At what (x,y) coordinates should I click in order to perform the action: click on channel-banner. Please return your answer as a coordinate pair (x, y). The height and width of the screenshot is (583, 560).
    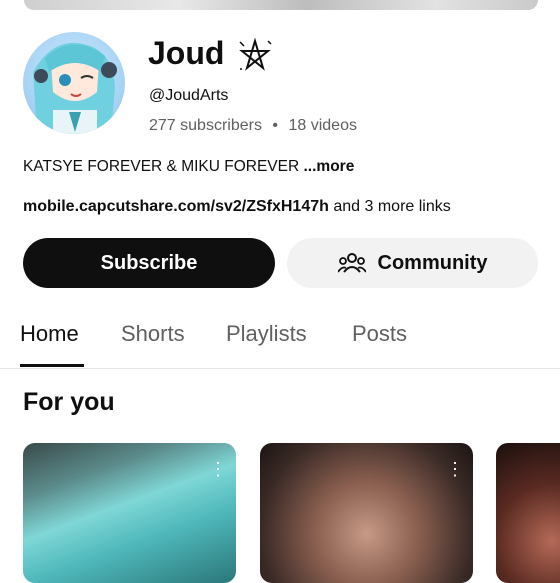
    Looking at the image, I should click on (281, 5).